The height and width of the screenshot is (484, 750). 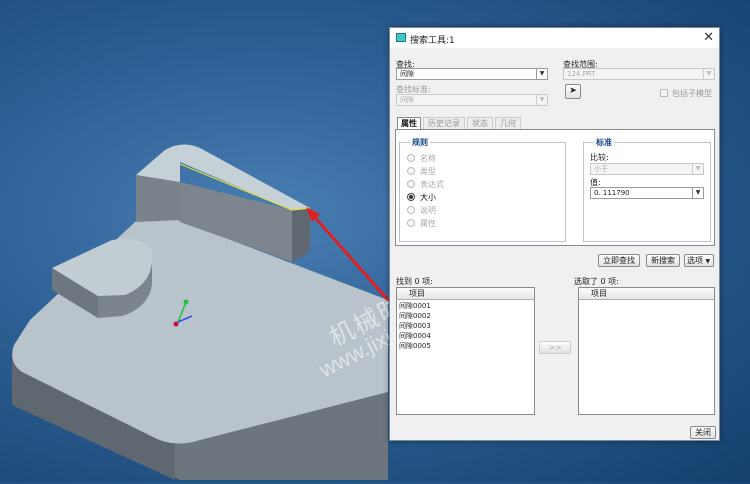 I want to click on scope-select: 124.PRT ▼, so click(x=639, y=74).